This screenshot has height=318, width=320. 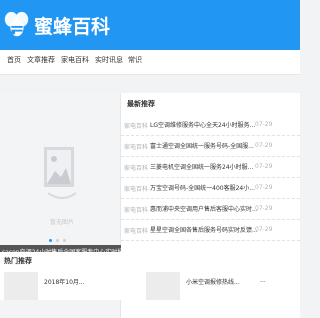 I want to click on nav-item-appliance: 家电百科, so click(x=75, y=60).